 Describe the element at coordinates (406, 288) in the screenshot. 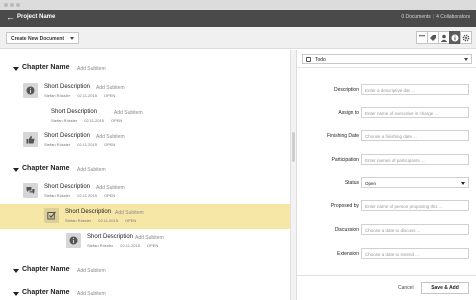

I see `cancel-button: Cancel` at that location.